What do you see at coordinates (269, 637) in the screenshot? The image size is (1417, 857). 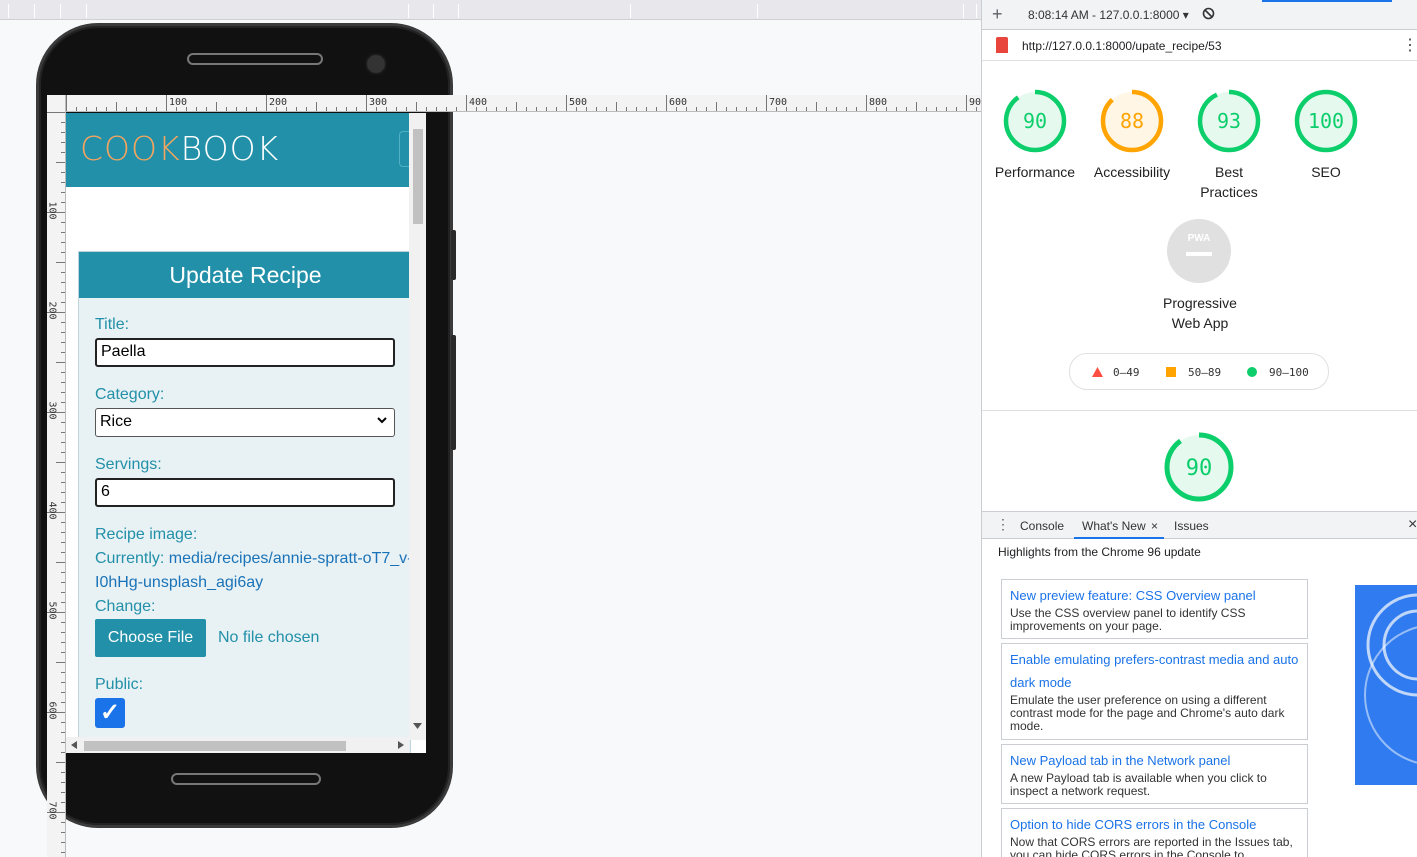 I see `no-file-text: No file chosen` at bounding box center [269, 637].